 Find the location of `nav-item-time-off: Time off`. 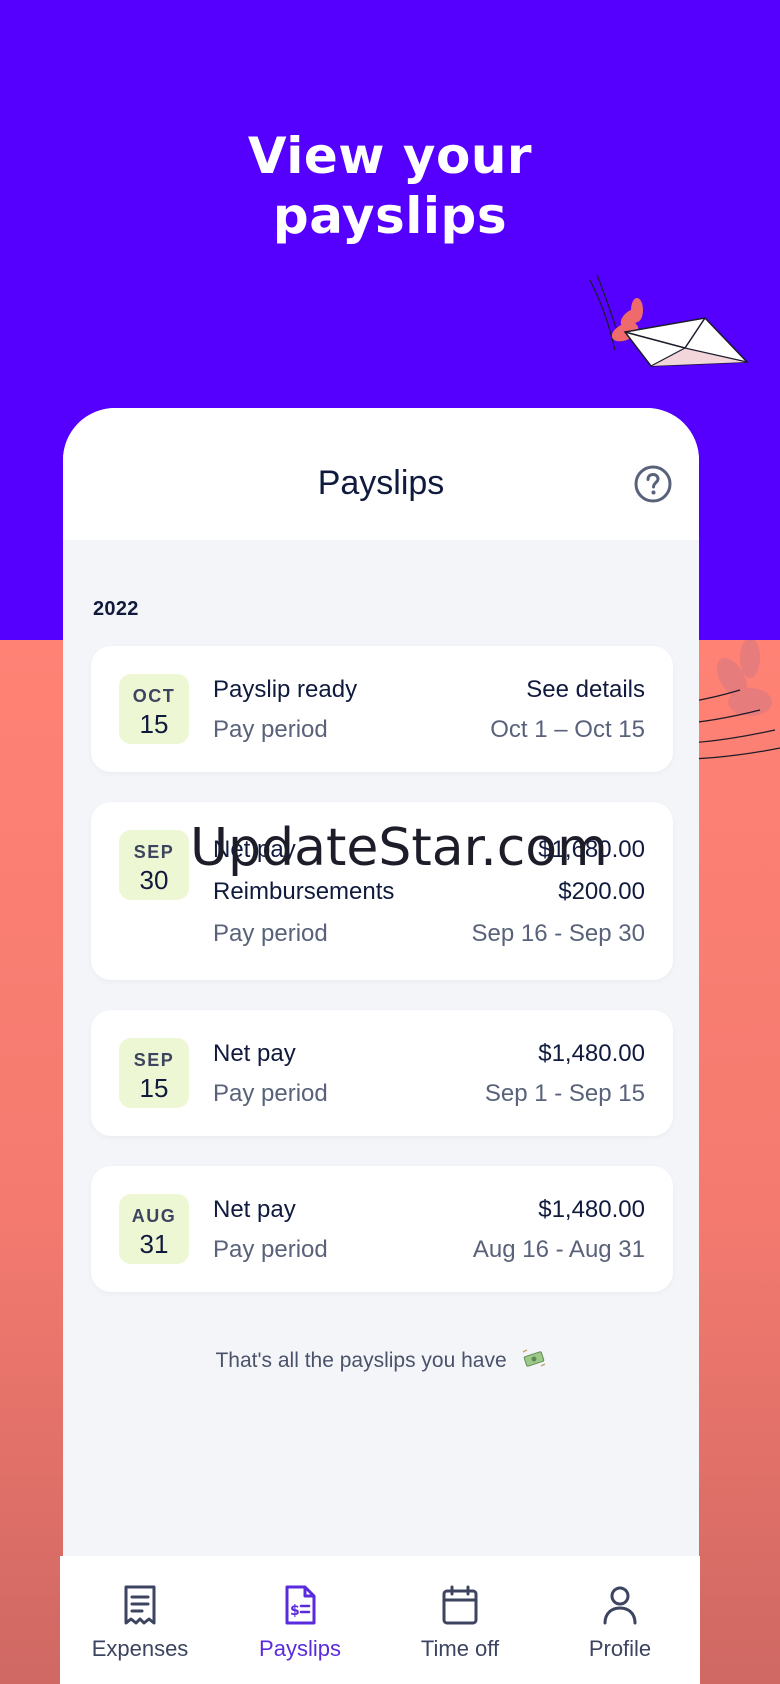

nav-item-time-off: Time off is located at coordinates (460, 1620).